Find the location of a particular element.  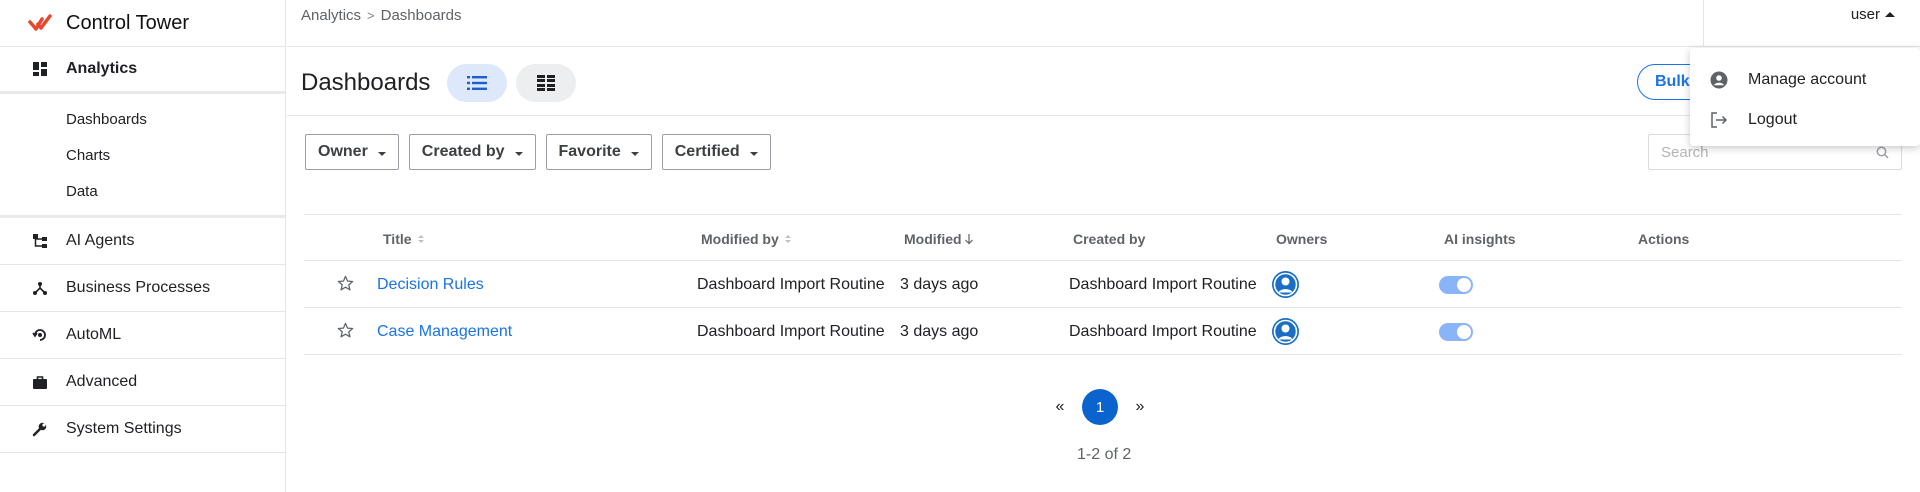

list-view-button is located at coordinates (477, 83).